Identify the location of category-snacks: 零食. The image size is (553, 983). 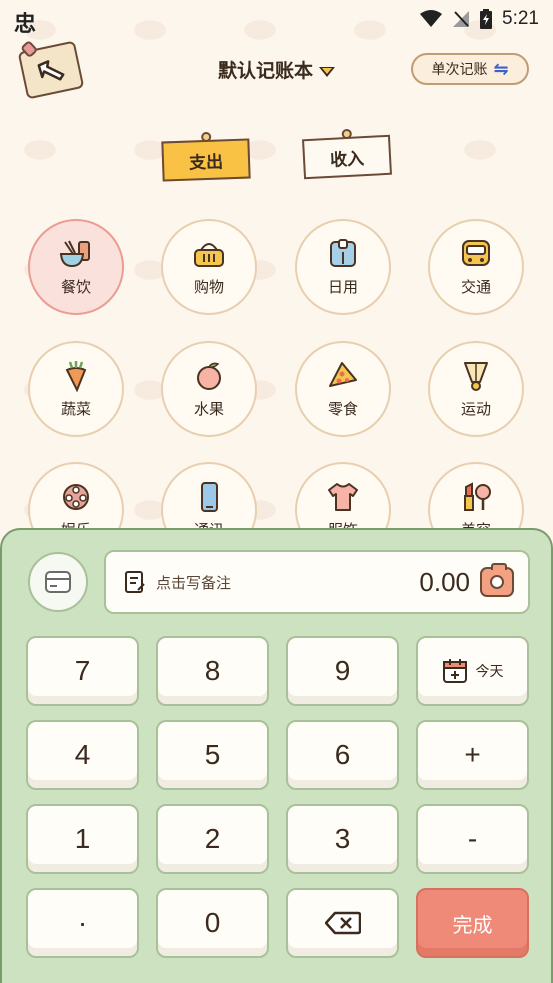
(343, 389).